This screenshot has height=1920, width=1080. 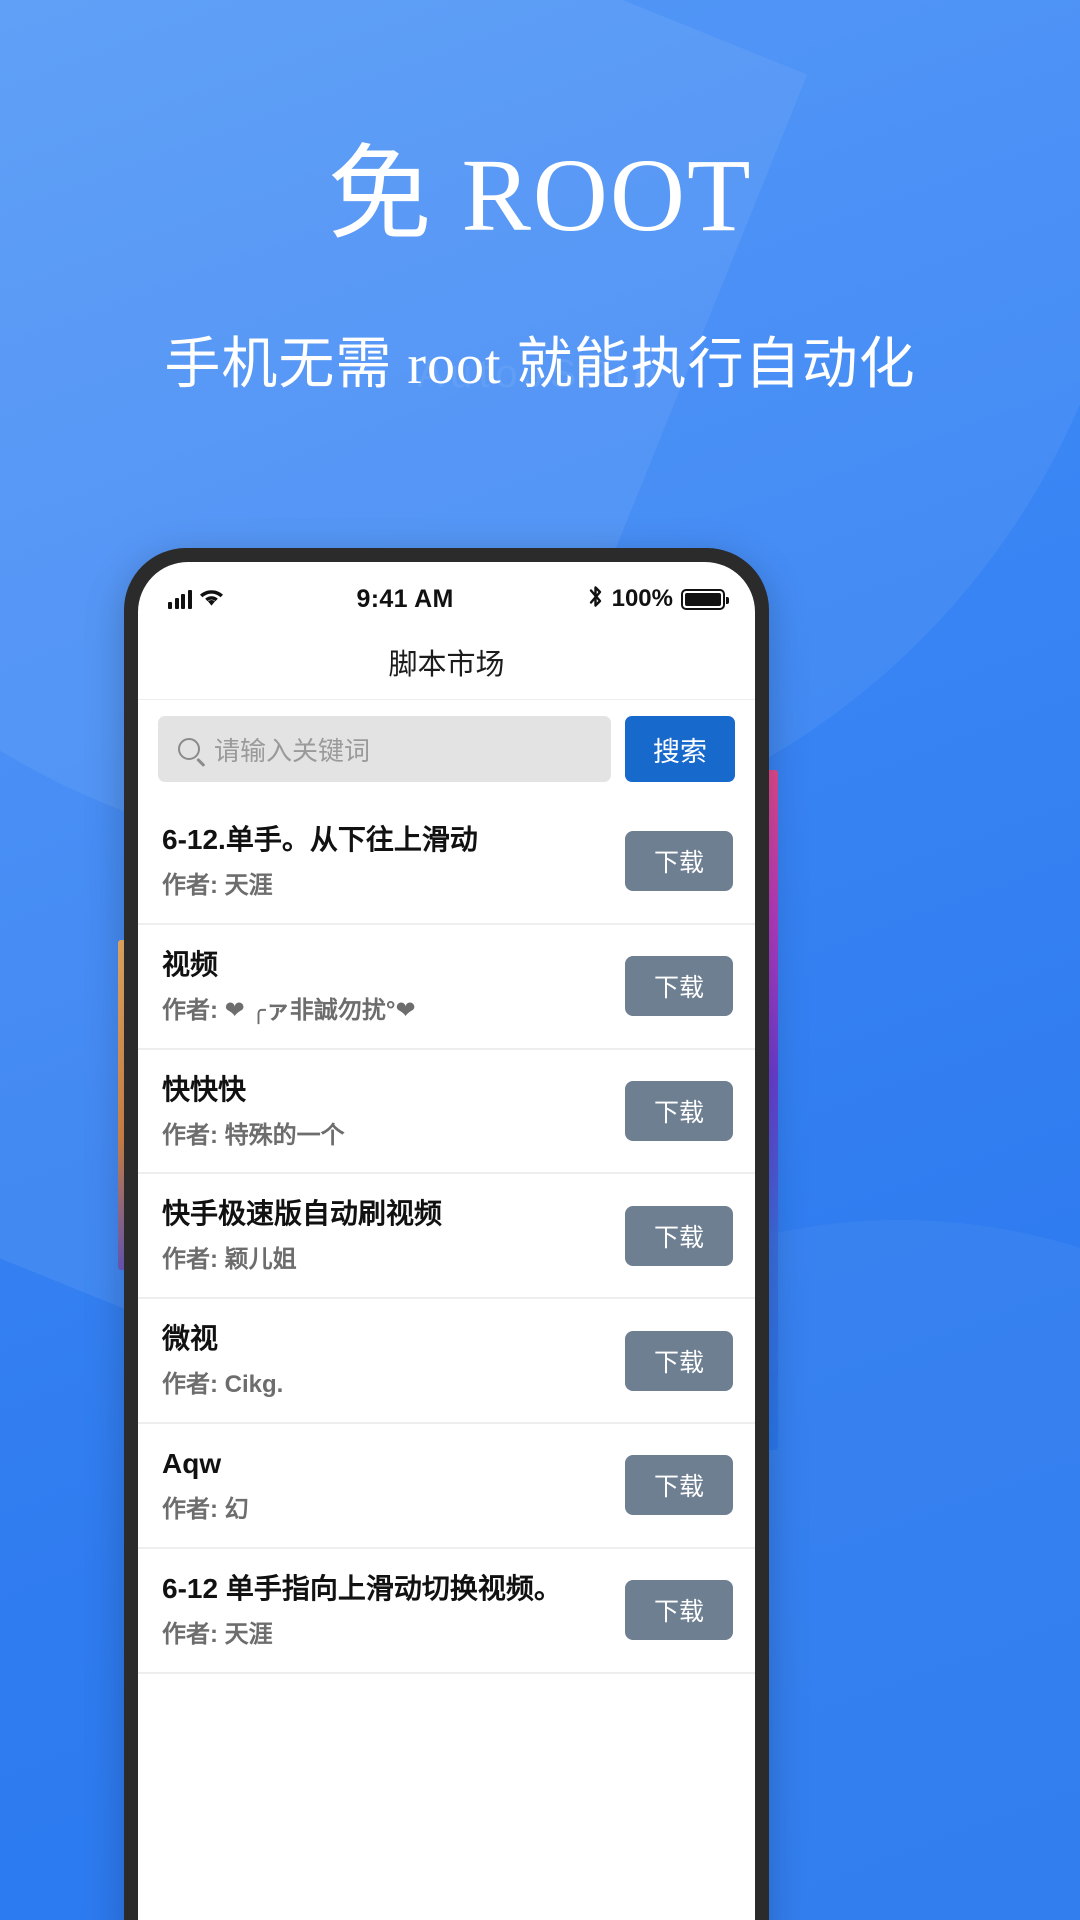 I want to click on search-input-wrapper: 请输入关键词, so click(x=384, y=749).